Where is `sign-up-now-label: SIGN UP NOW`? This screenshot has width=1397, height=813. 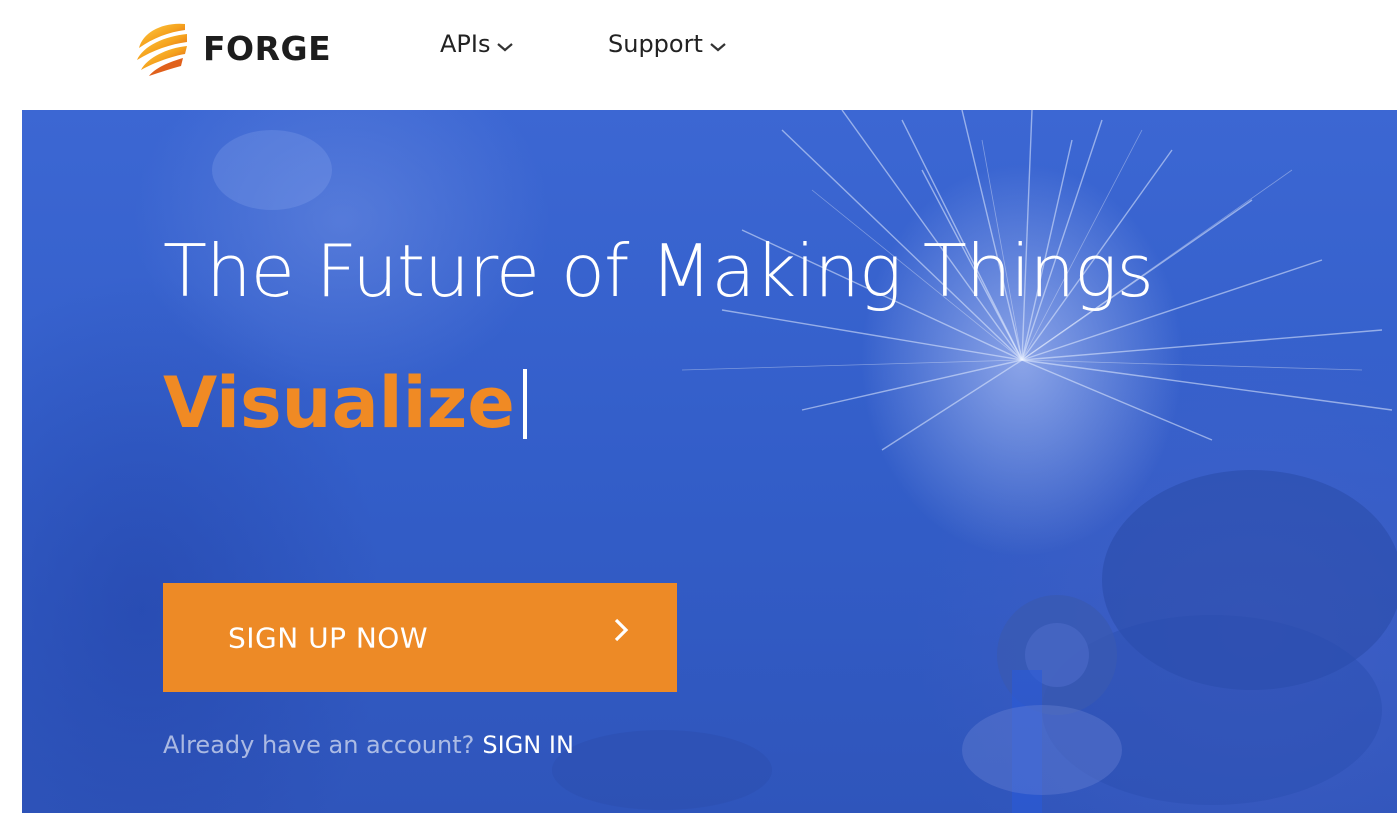
sign-up-now-label: SIGN UP NOW is located at coordinates (328, 637).